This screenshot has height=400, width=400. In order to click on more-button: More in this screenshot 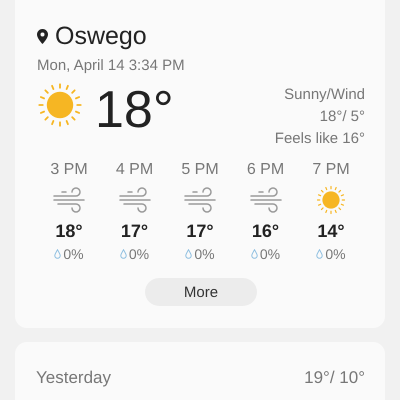, I will do `click(201, 292)`.